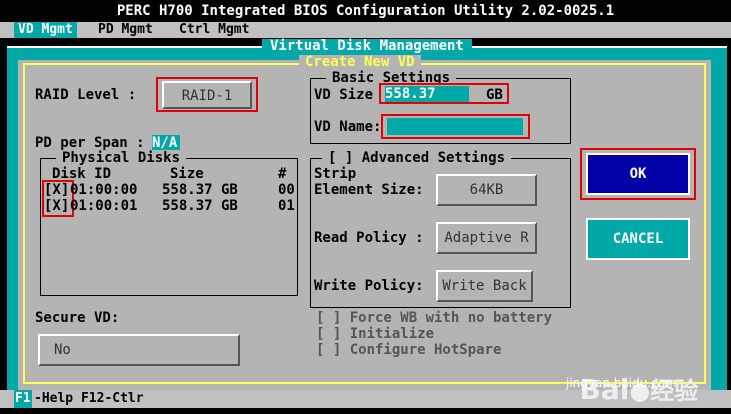 The width and height of the screenshot is (731, 414). I want to click on disk-num: 01, so click(286, 206).